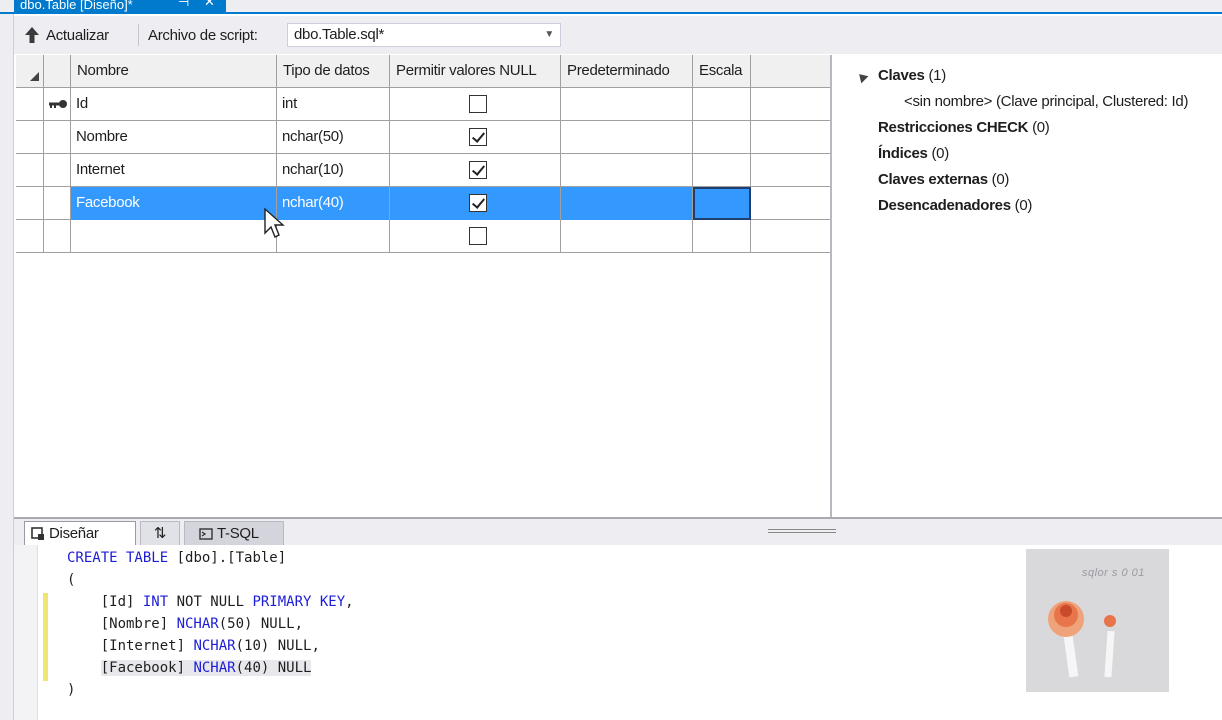 This screenshot has width=1222, height=720. What do you see at coordinates (76, 6) in the screenshot?
I see `document-tab-title: dbo.Table [Diseño]*` at bounding box center [76, 6].